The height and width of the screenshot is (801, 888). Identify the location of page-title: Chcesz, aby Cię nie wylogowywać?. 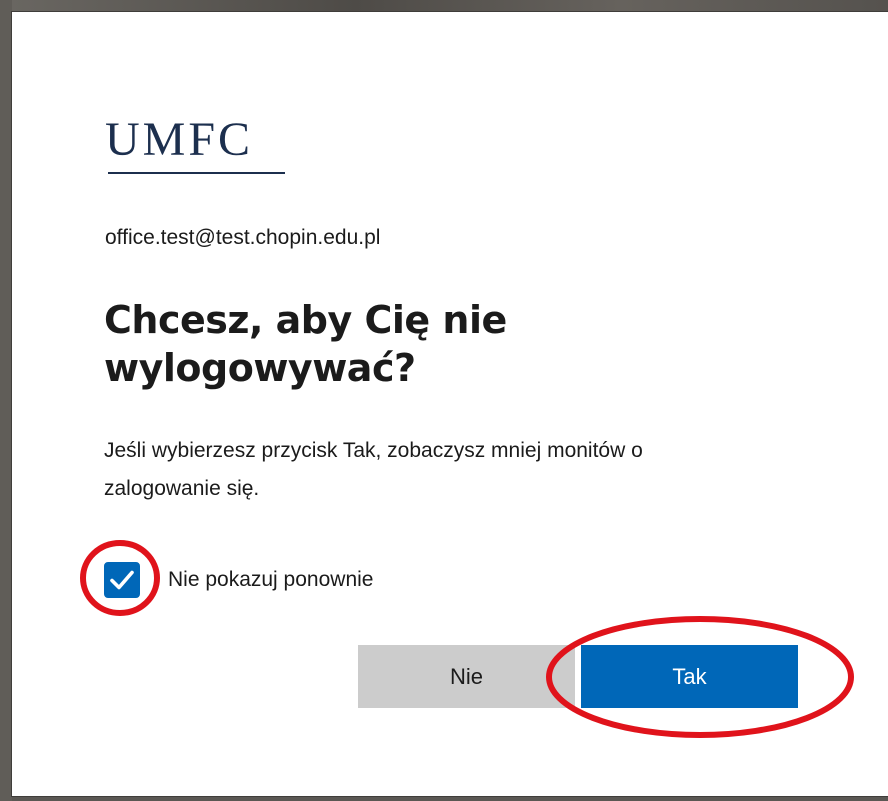
(305, 344).